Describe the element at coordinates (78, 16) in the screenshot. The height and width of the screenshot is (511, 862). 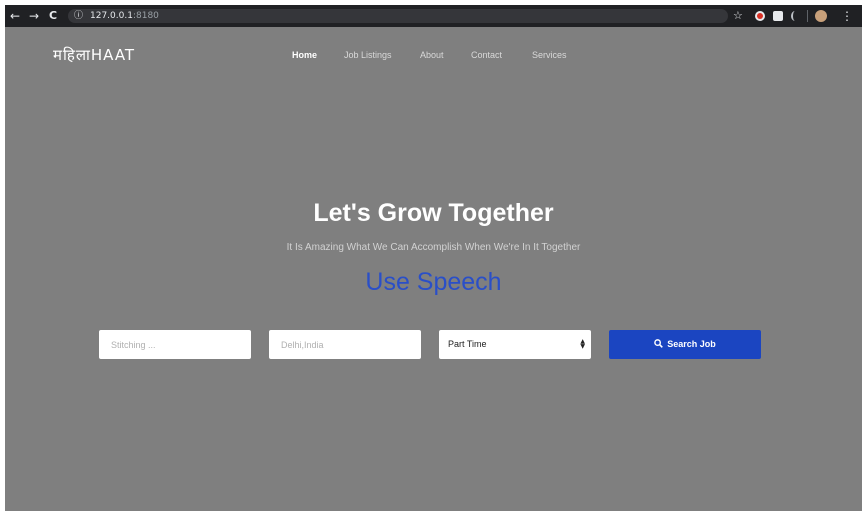
I see `site-info-icon: ⓘ` at that location.